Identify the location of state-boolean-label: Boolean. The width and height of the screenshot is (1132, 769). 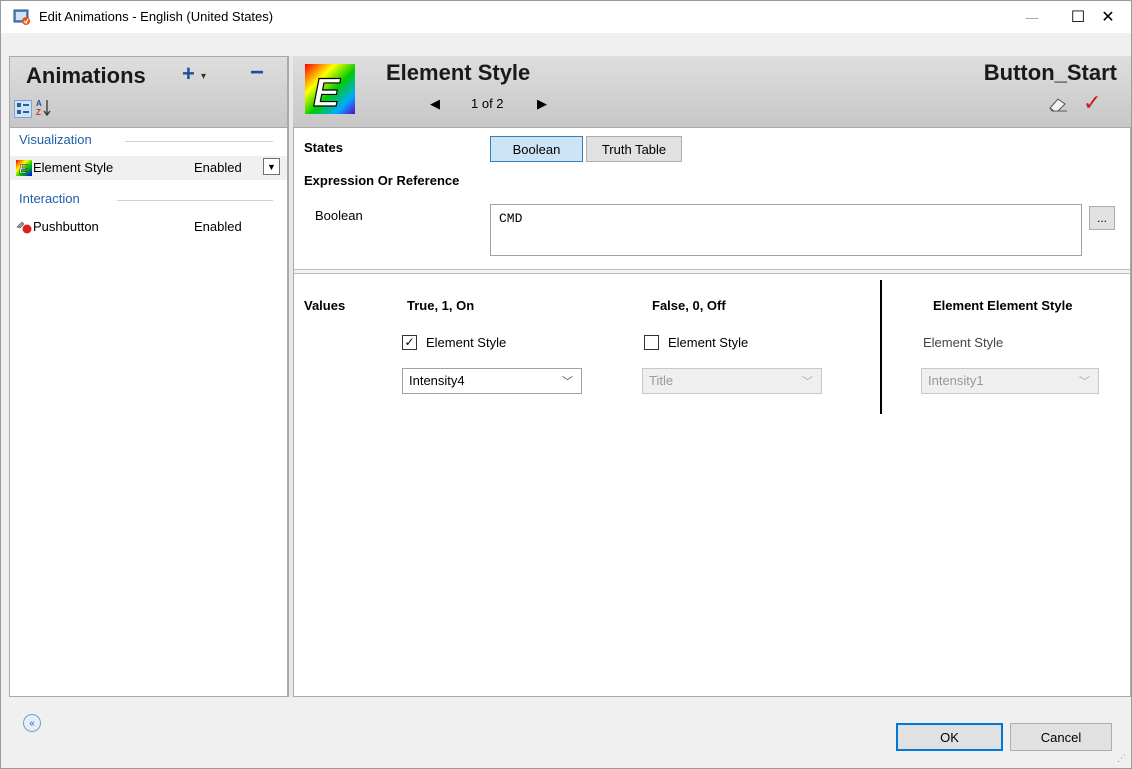
(536, 149).